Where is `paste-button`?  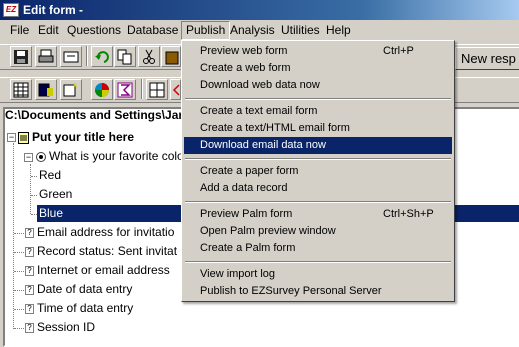
paste-button is located at coordinates (171, 56).